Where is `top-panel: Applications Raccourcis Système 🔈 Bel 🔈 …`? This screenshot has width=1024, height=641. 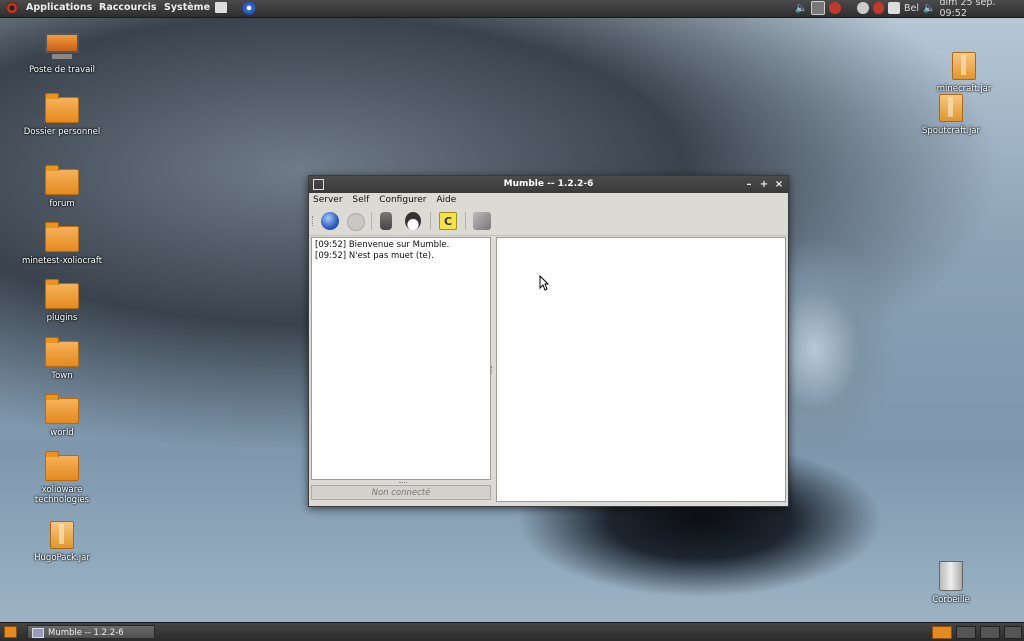 top-panel: Applications Raccourcis Système 🔈 Bel 🔈 … is located at coordinates (512, 9).